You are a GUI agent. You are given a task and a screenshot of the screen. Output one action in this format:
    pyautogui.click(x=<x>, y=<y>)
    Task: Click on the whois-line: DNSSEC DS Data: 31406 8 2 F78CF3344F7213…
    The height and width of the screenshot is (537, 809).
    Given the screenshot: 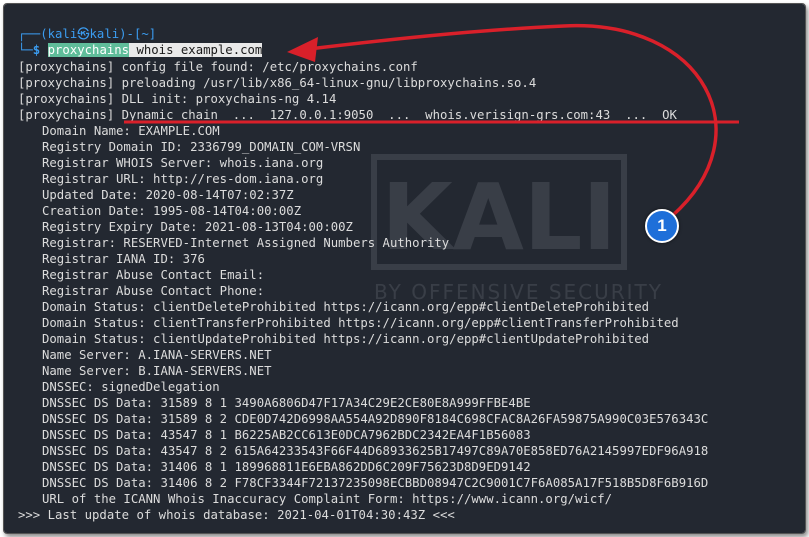 What is the action you would take?
    pyautogui.click(x=375, y=483)
    